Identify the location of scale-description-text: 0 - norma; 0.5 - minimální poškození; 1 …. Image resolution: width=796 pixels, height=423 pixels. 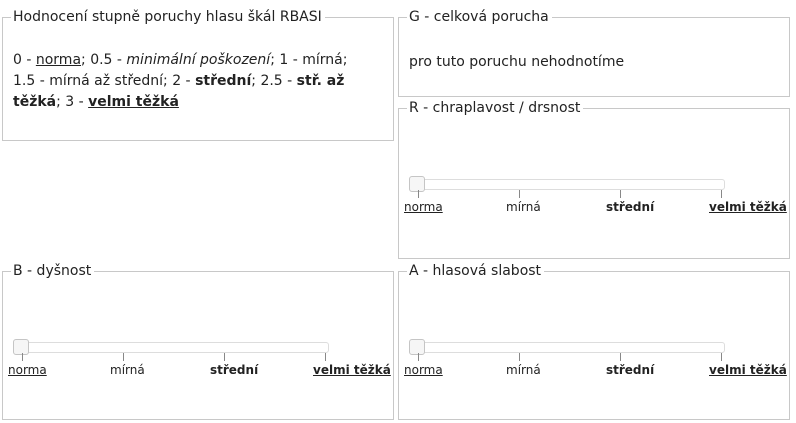
(180, 81).